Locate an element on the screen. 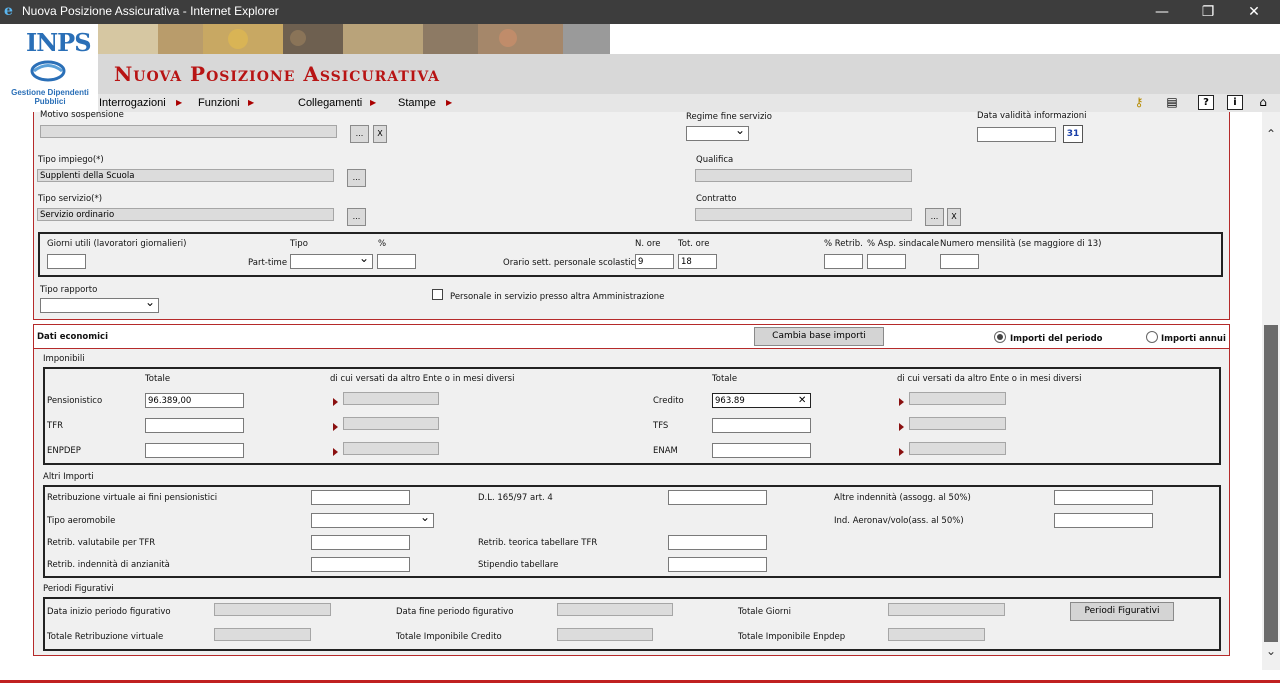  sitemap-icon: ⌂ is located at coordinates (1263, 102).